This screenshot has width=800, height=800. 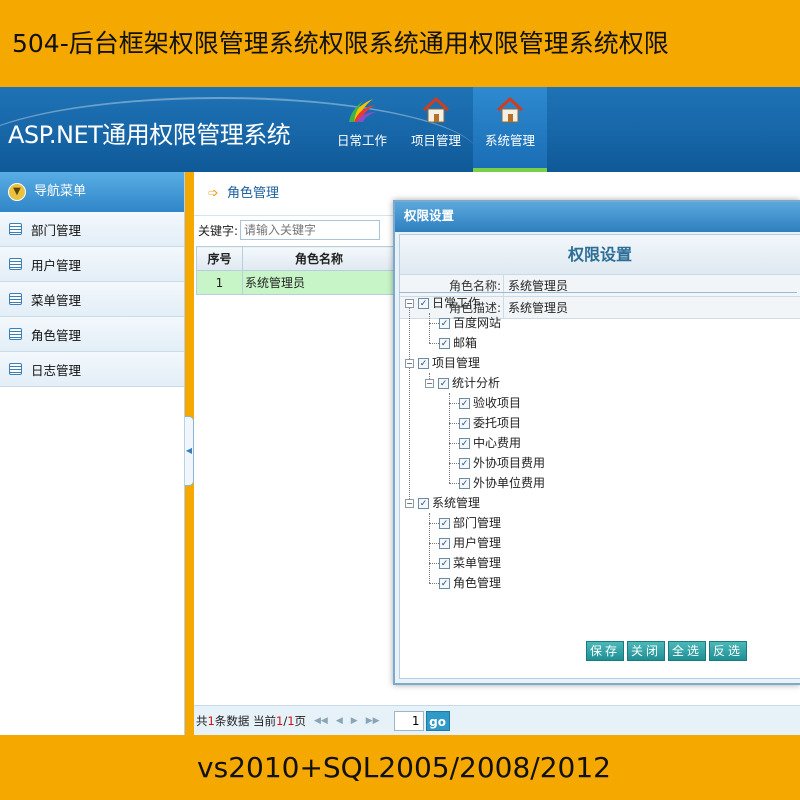 What do you see at coordinates (15, 334) in the screenshot?
I see `list-icon` at bounding box center [15, 334].